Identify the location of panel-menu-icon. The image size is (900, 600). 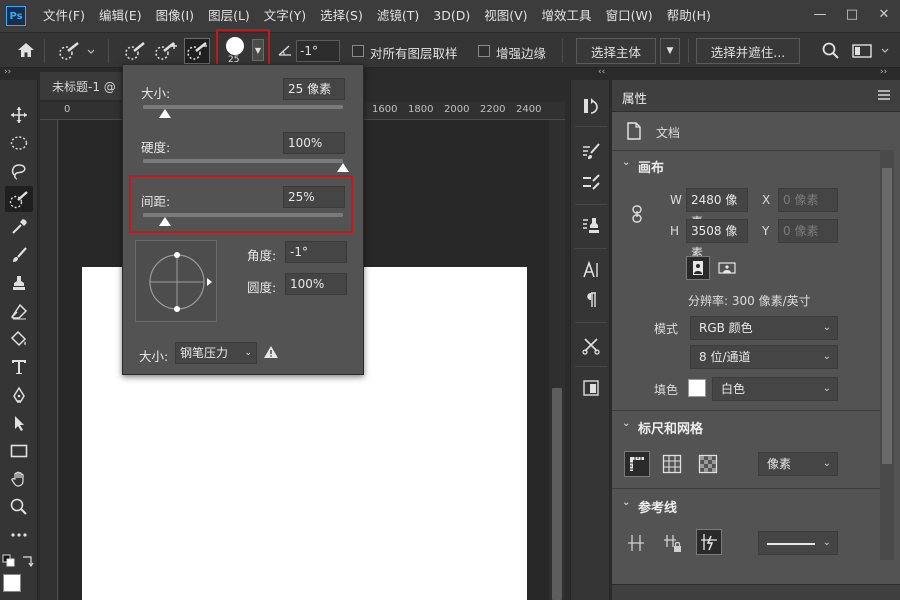
(884, 95).